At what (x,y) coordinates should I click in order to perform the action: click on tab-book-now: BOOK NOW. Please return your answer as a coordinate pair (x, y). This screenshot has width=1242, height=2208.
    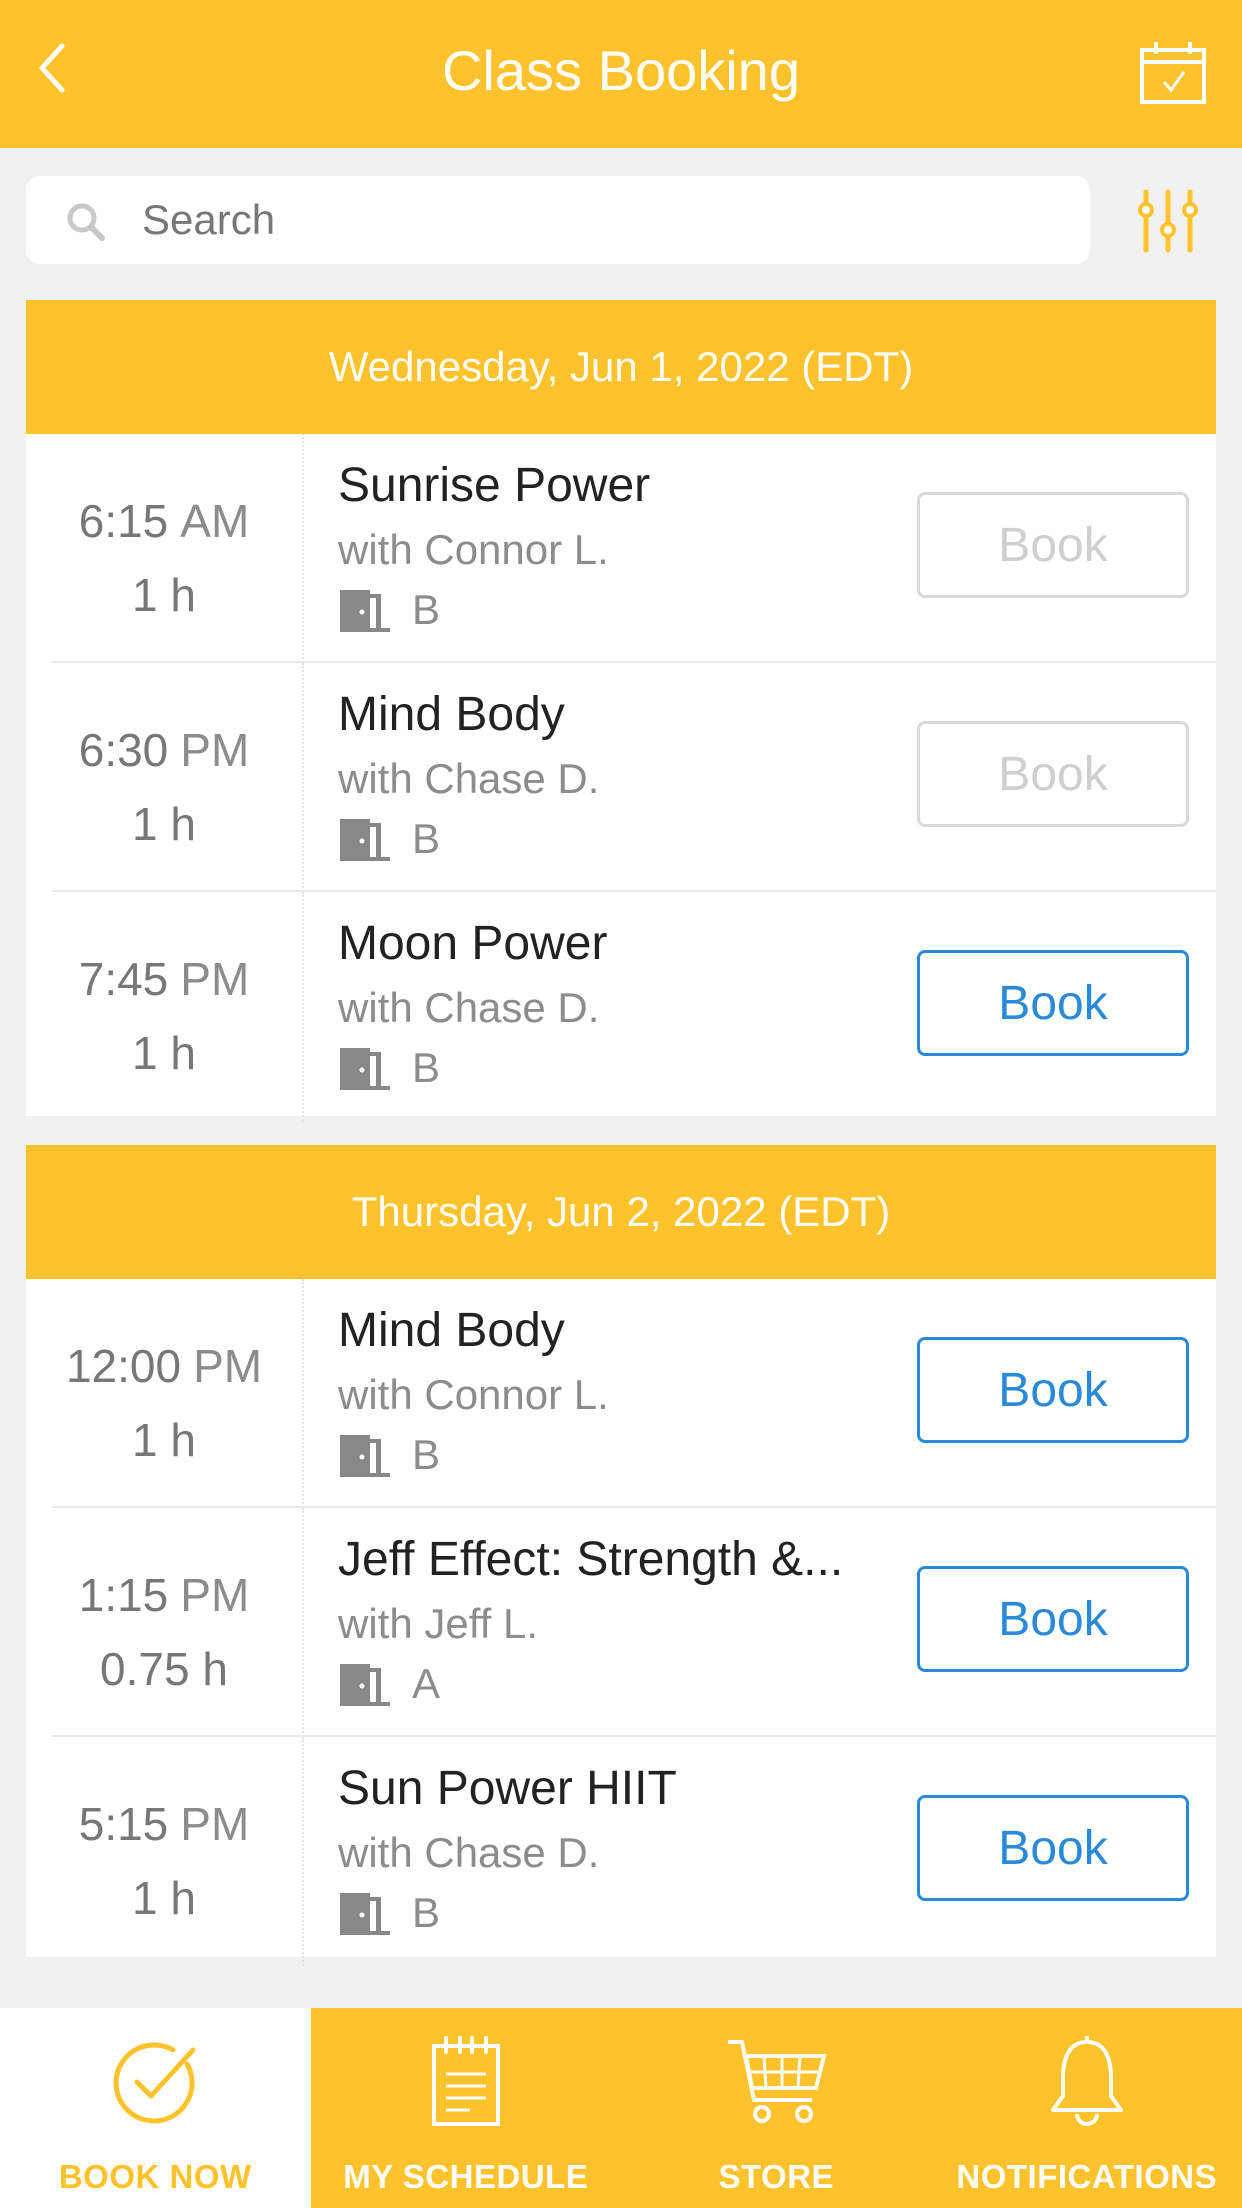
    Looking at the image, I should click on (155, 2108).